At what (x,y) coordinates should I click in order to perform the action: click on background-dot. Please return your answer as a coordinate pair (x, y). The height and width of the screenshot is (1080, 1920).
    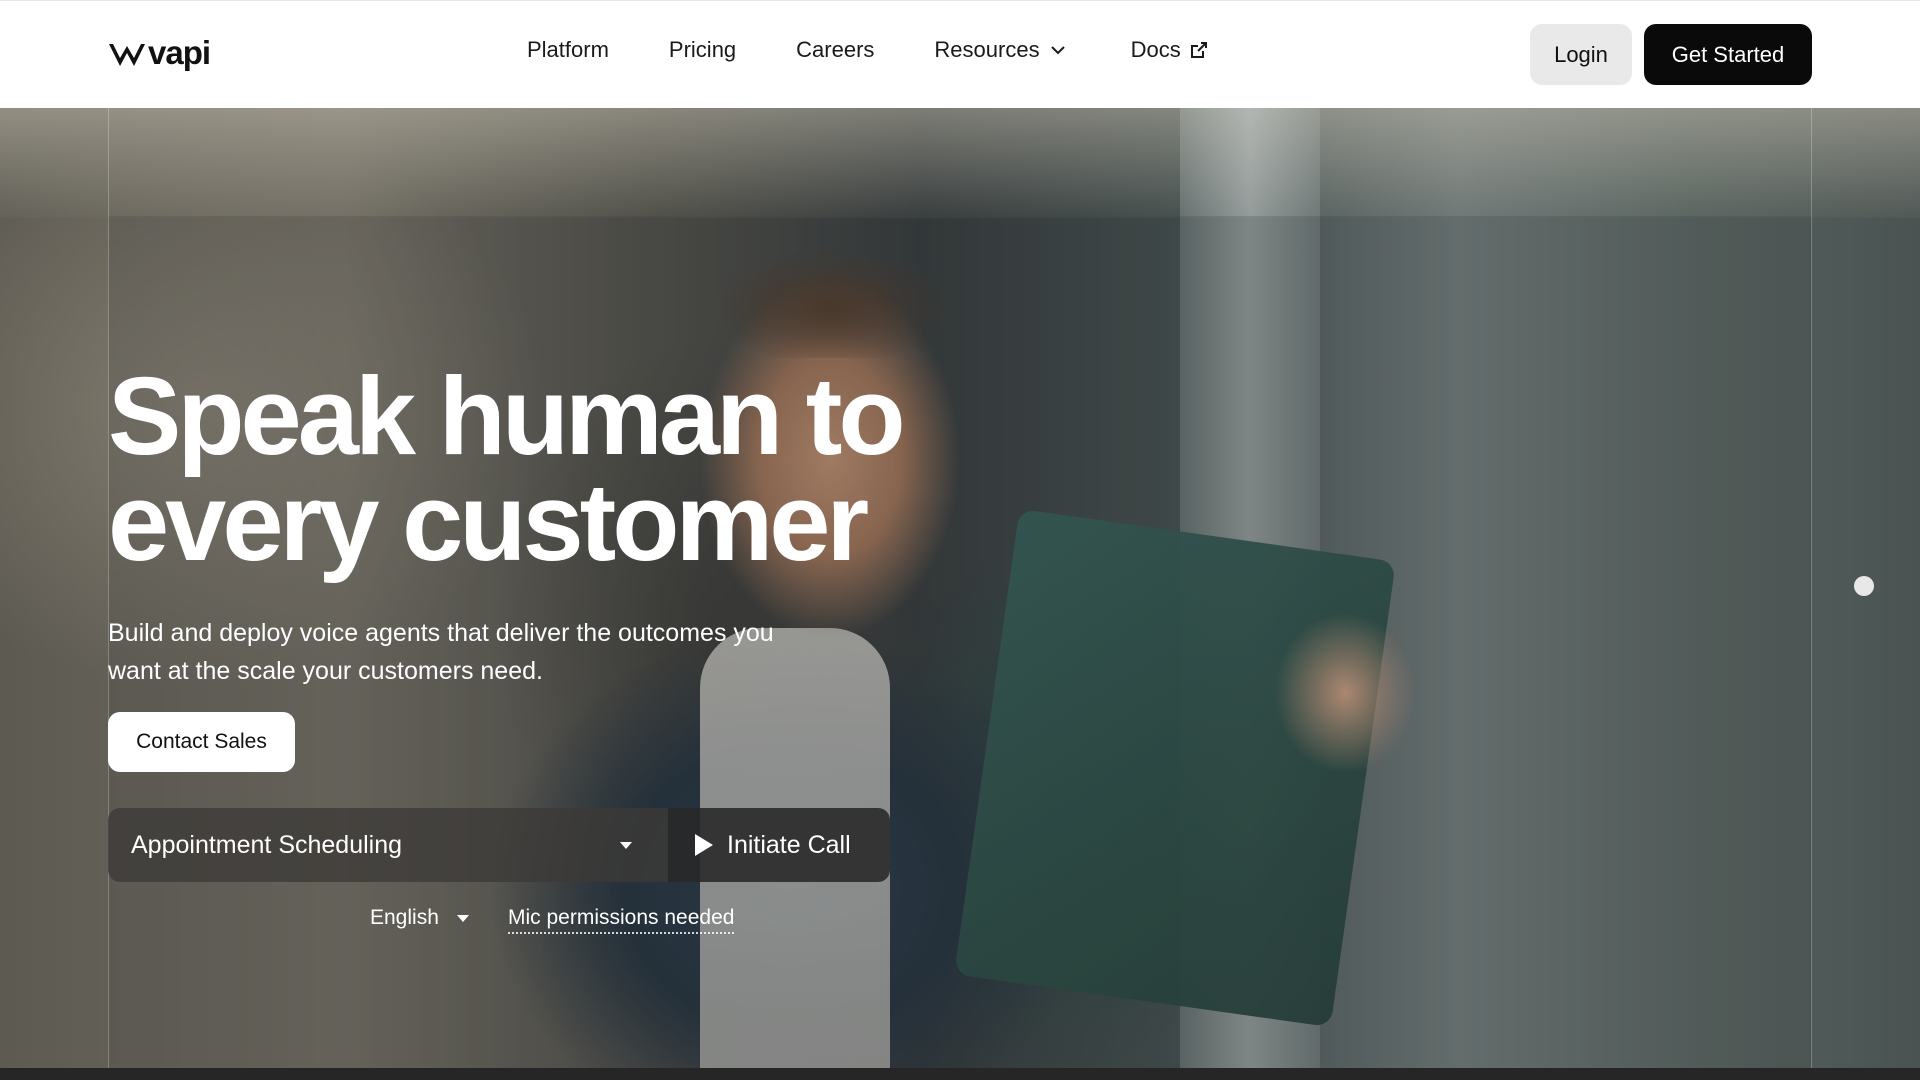
    Looking at the image, I should click on (1864, 586).